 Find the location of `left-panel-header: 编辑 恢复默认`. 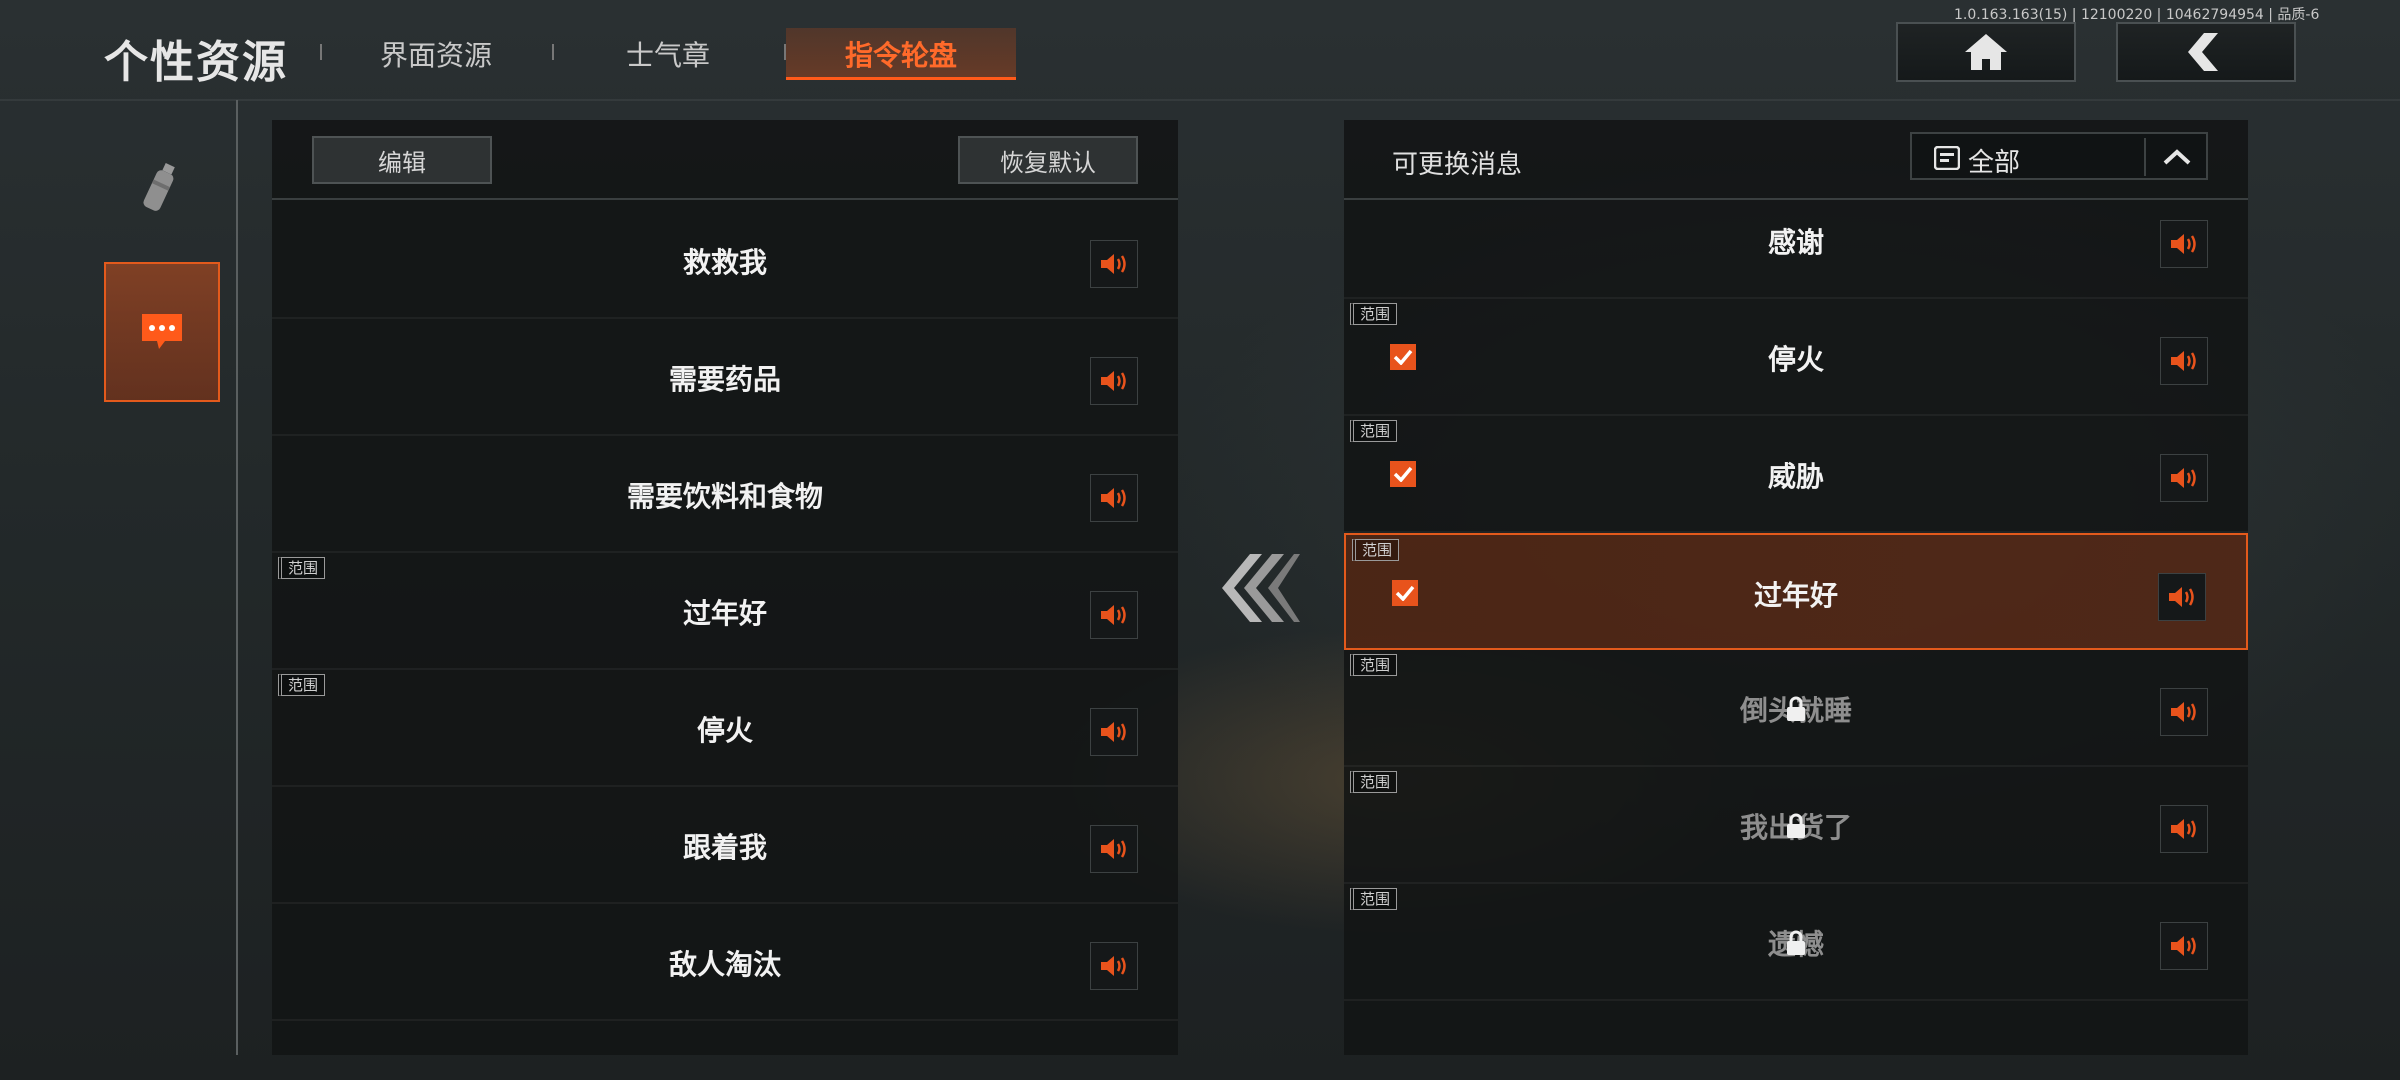

left-panel-header: 编辑 恢复默认 is located at coordinates (725, 160).